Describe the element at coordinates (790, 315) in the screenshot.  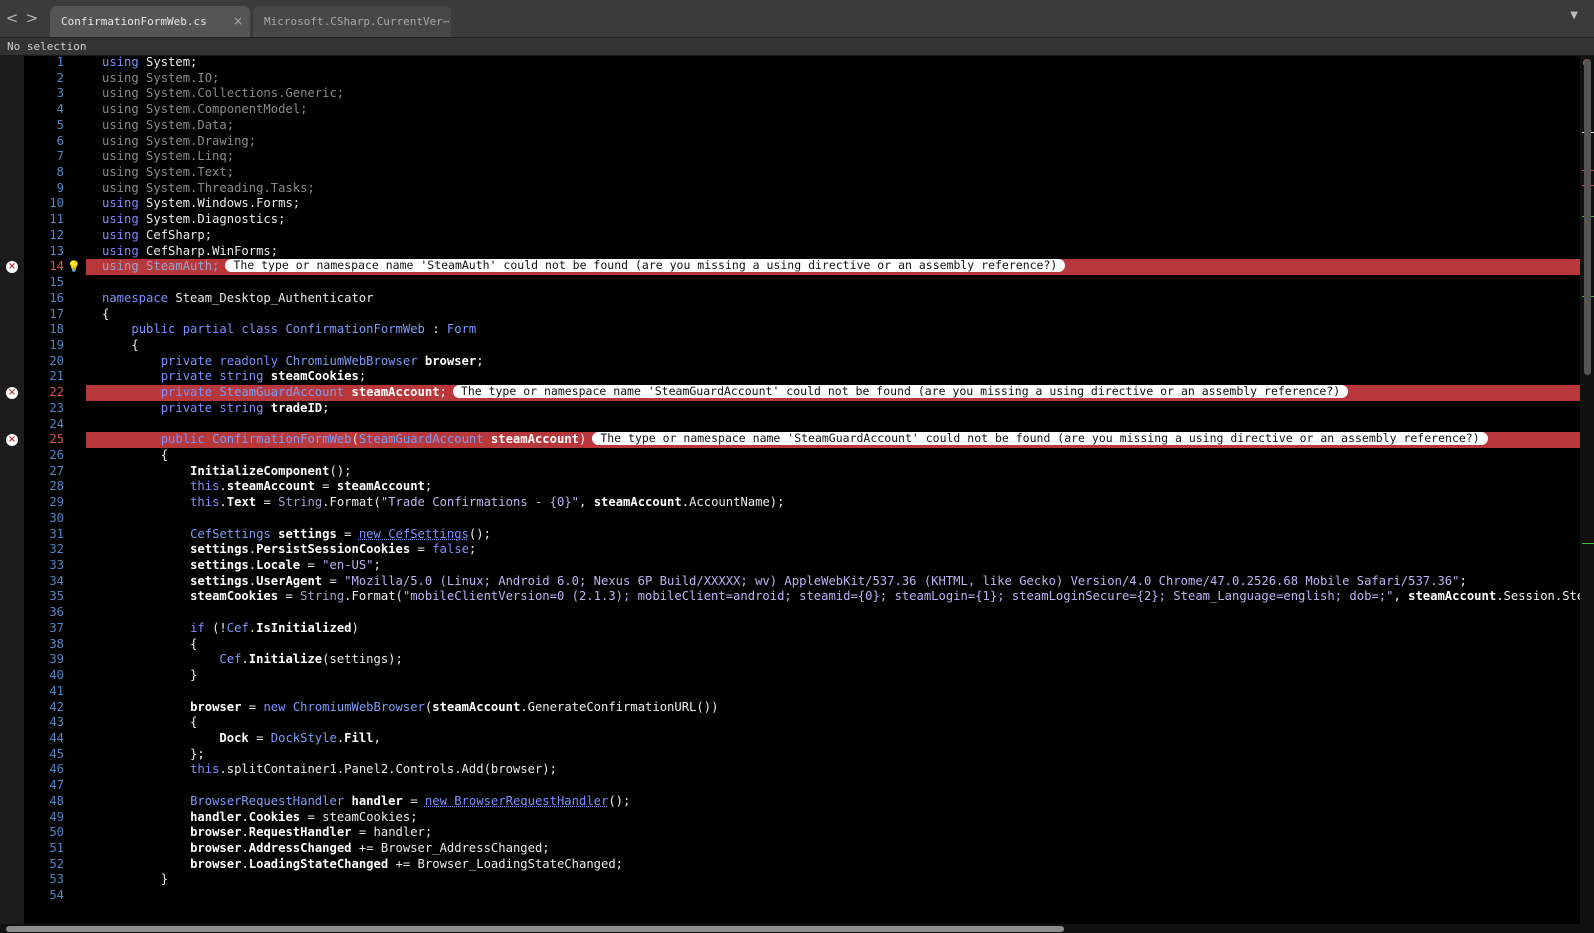
I see `code-line: 17 {` at that location.